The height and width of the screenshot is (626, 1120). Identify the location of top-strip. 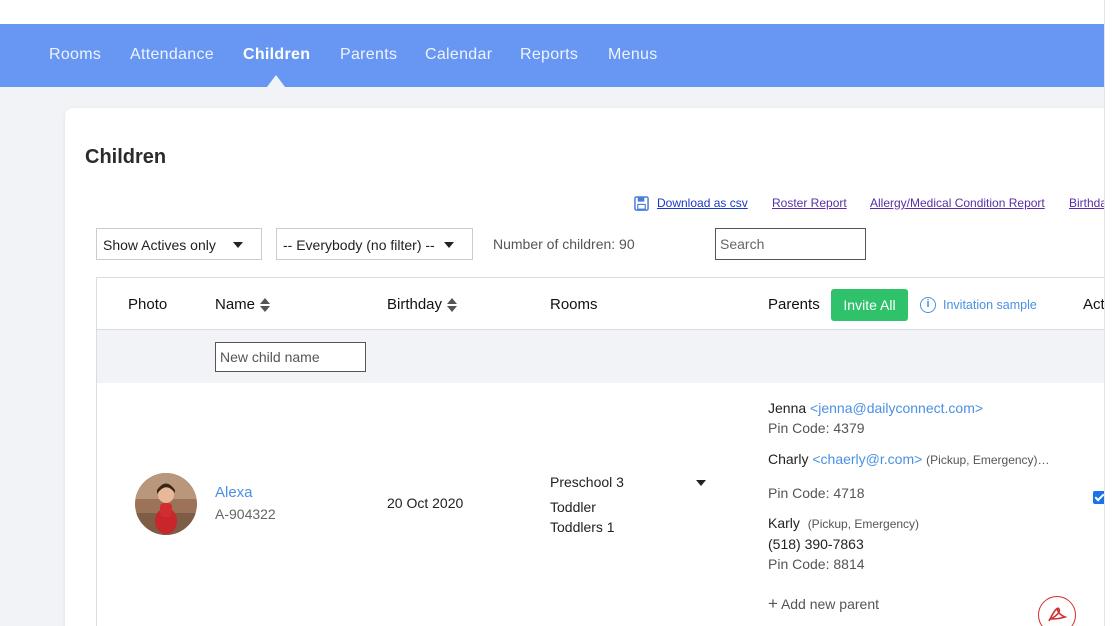
(552, 12).